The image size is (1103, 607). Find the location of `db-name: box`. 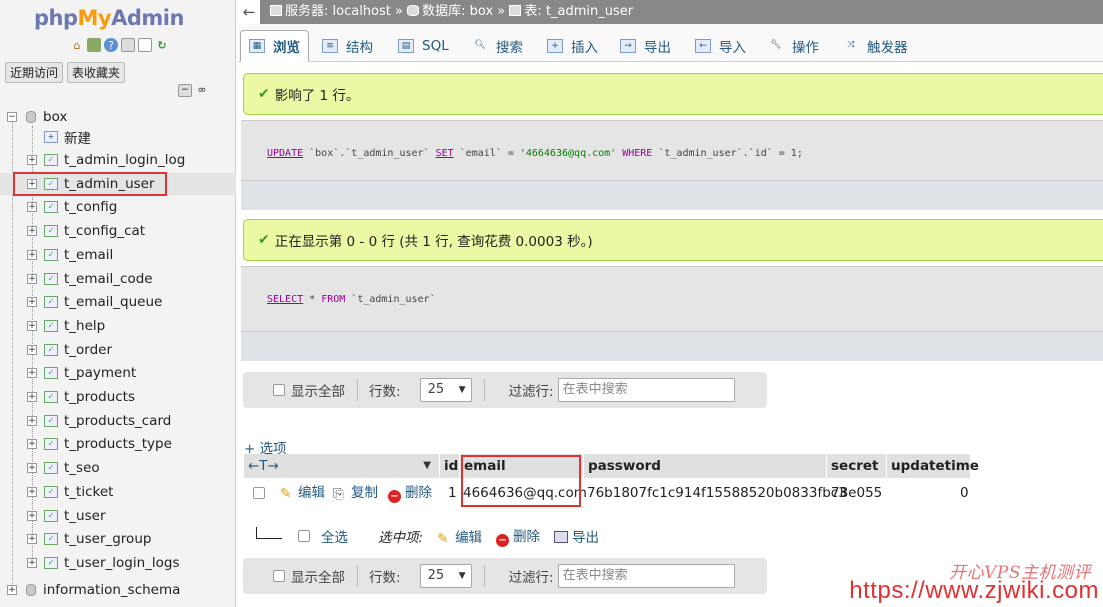

db-name: box is located at coordinates (55, 117).